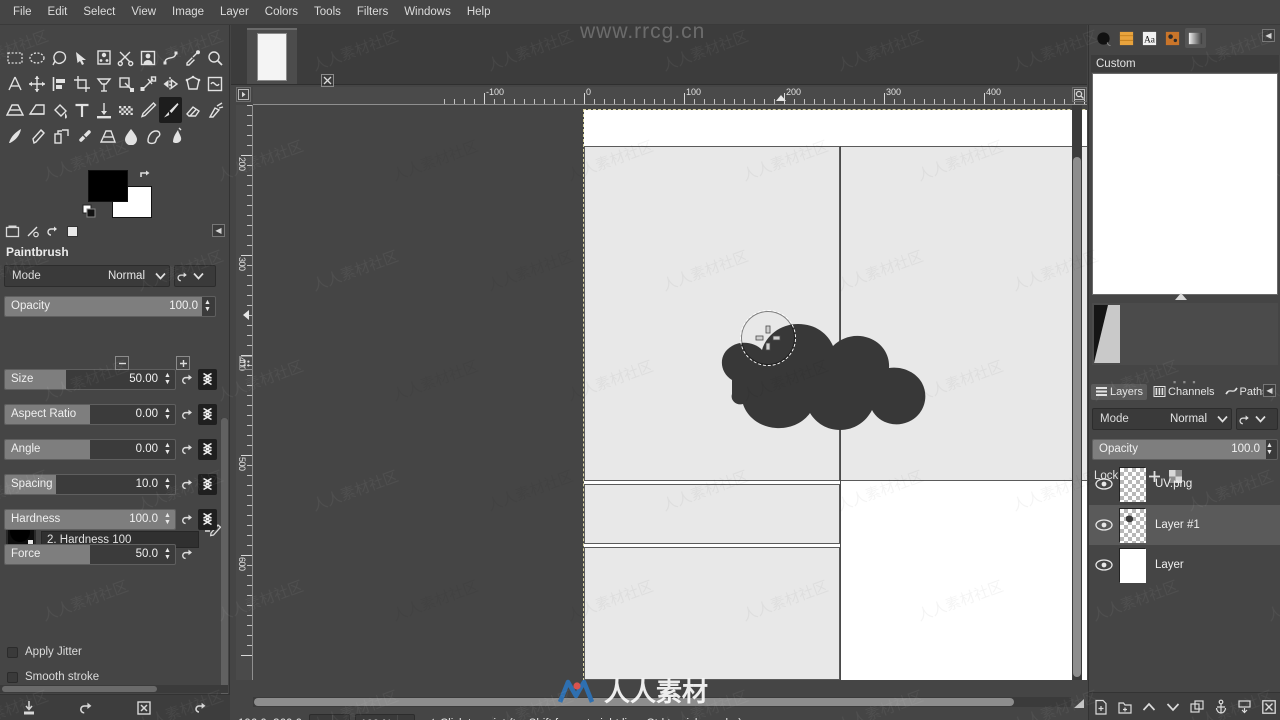 Image resolution: width=1280 pixels, height=720 pixels. I want to click on layer-row: Layer #1, so click(1184, 525).